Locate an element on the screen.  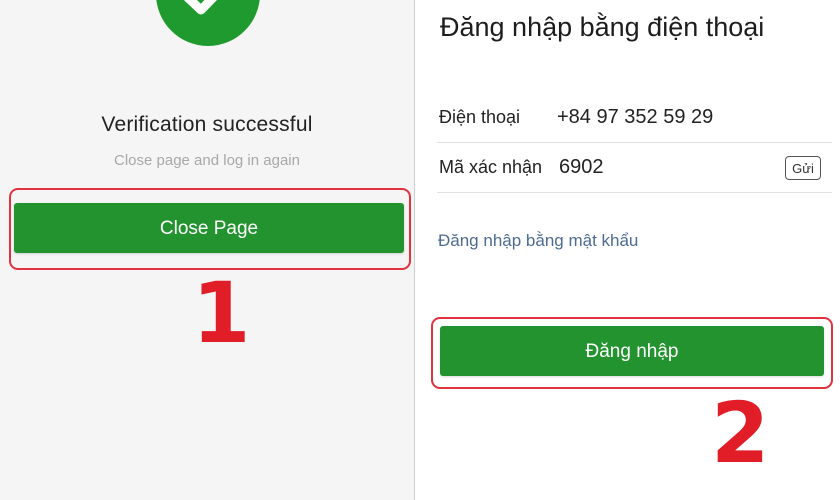
close-page-button: Close Page is located at coordinates (209, 228).